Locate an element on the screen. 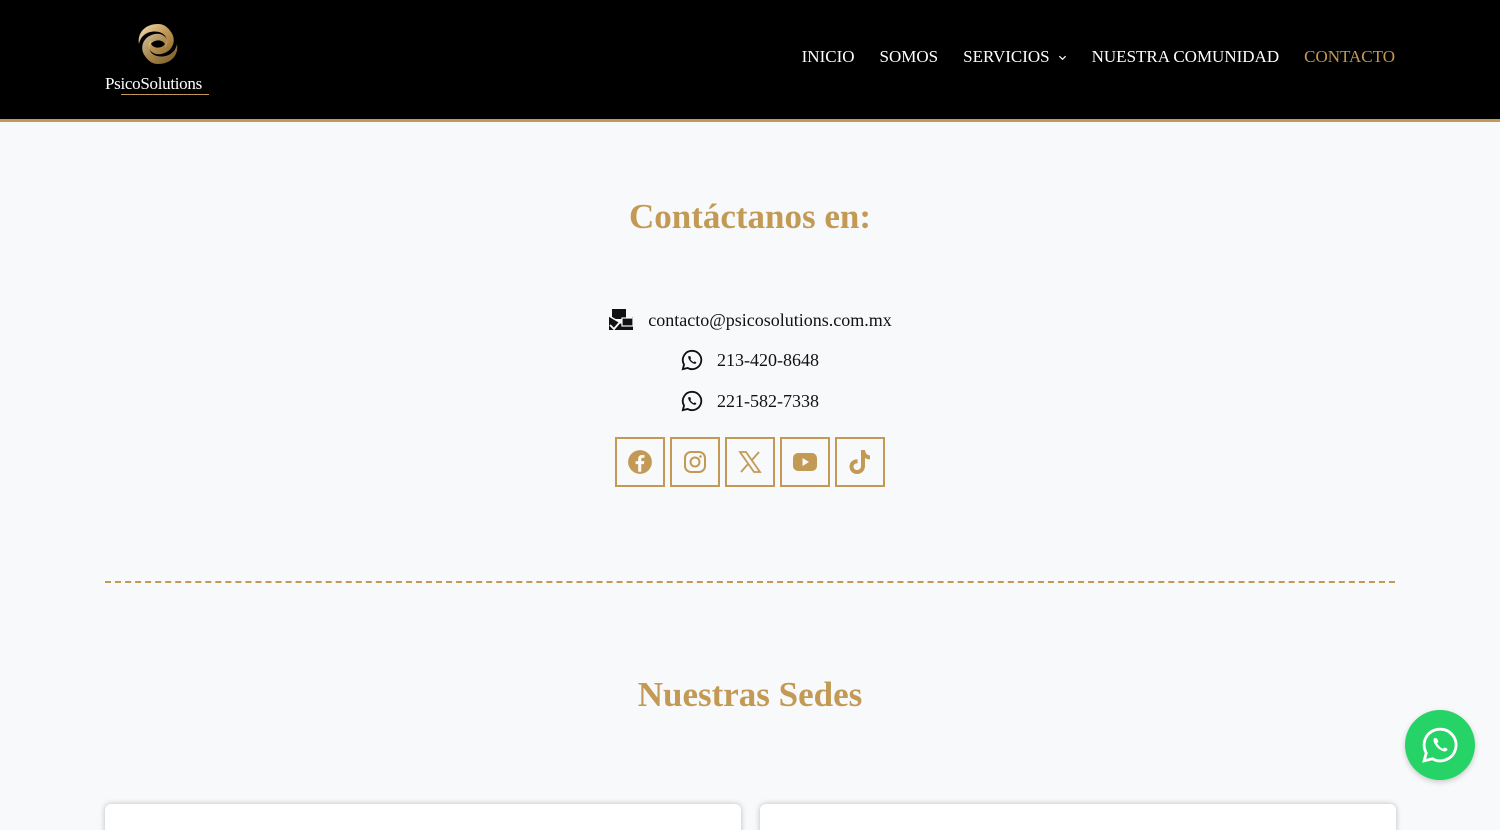 This screenshot has height=830, width=1500. chevron-down-icon is located at coordinates (1062, 57).